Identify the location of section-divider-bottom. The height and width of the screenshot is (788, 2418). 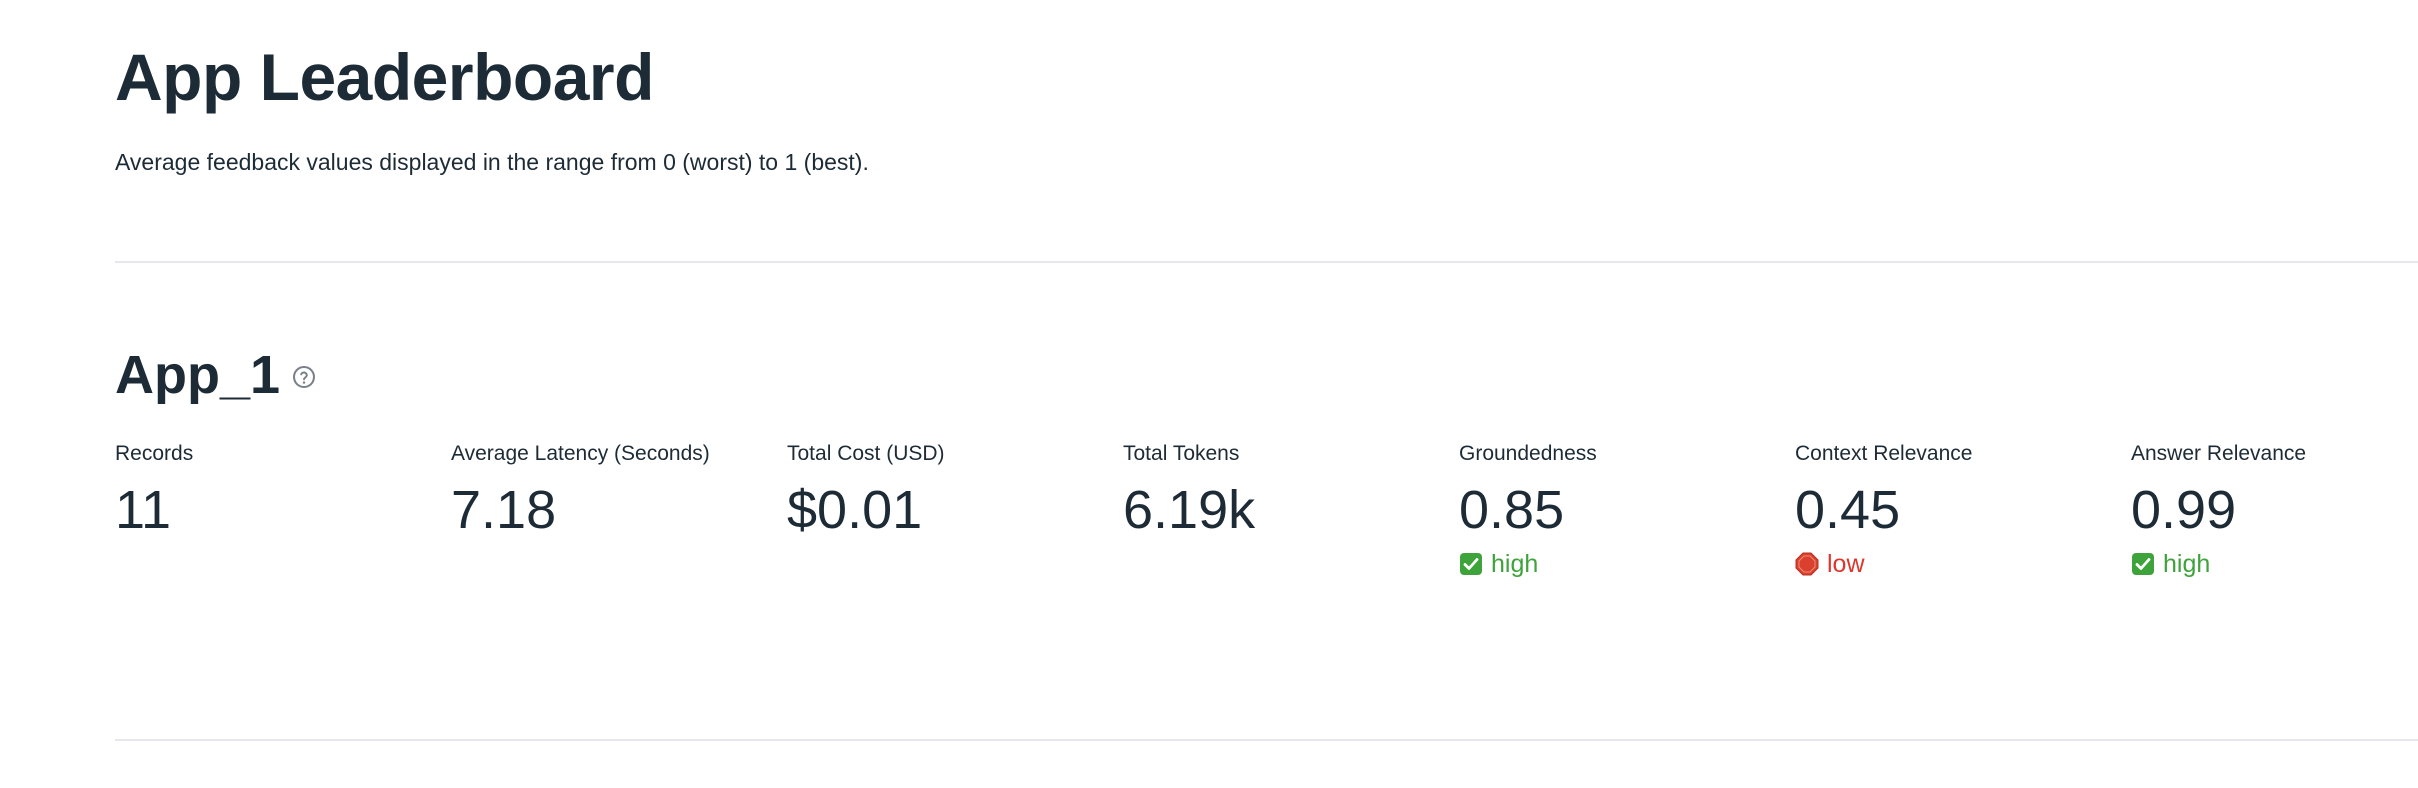
(1266, 740).